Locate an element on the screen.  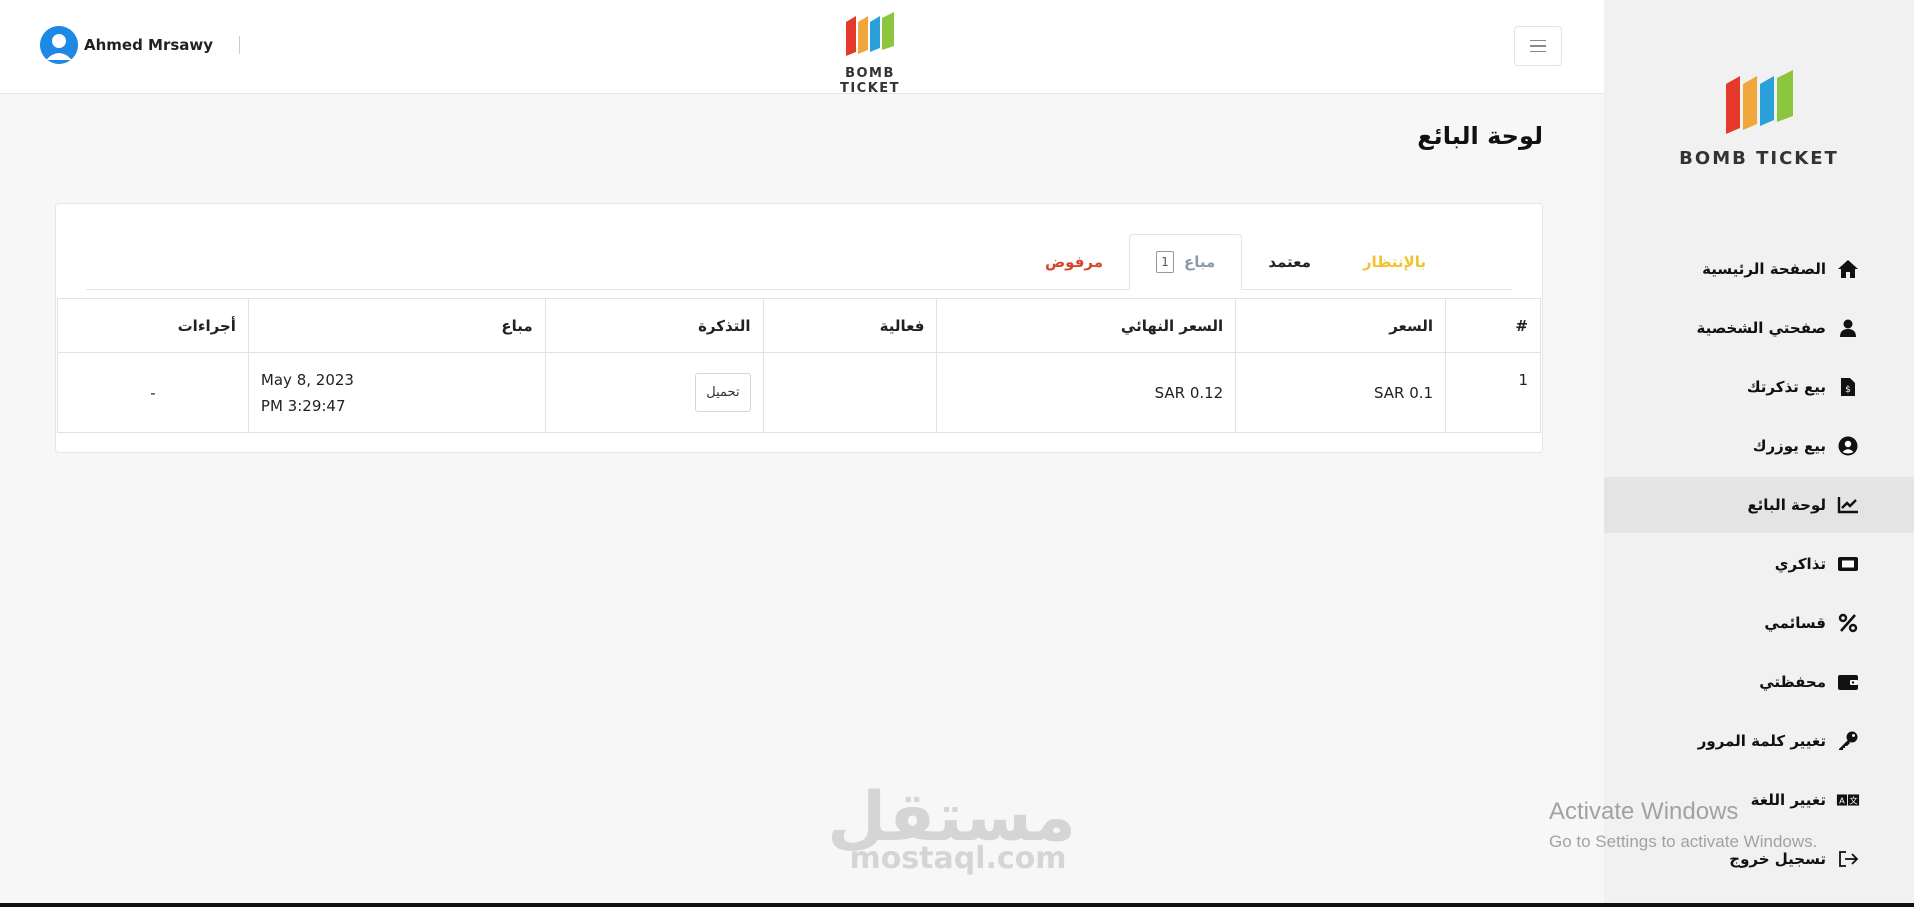
sold-count-badge: 1 is located at coordinates (1165, 262).